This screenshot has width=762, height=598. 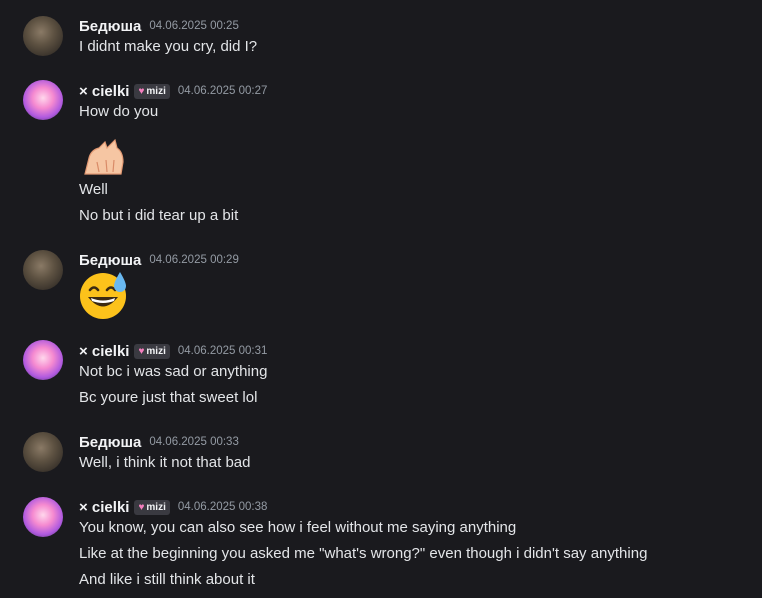 What do you see at coordinates (194, 260) in the screenshot?
I see `timestamp: 04.06.2025 00:29` at bounding box center [194, 260].